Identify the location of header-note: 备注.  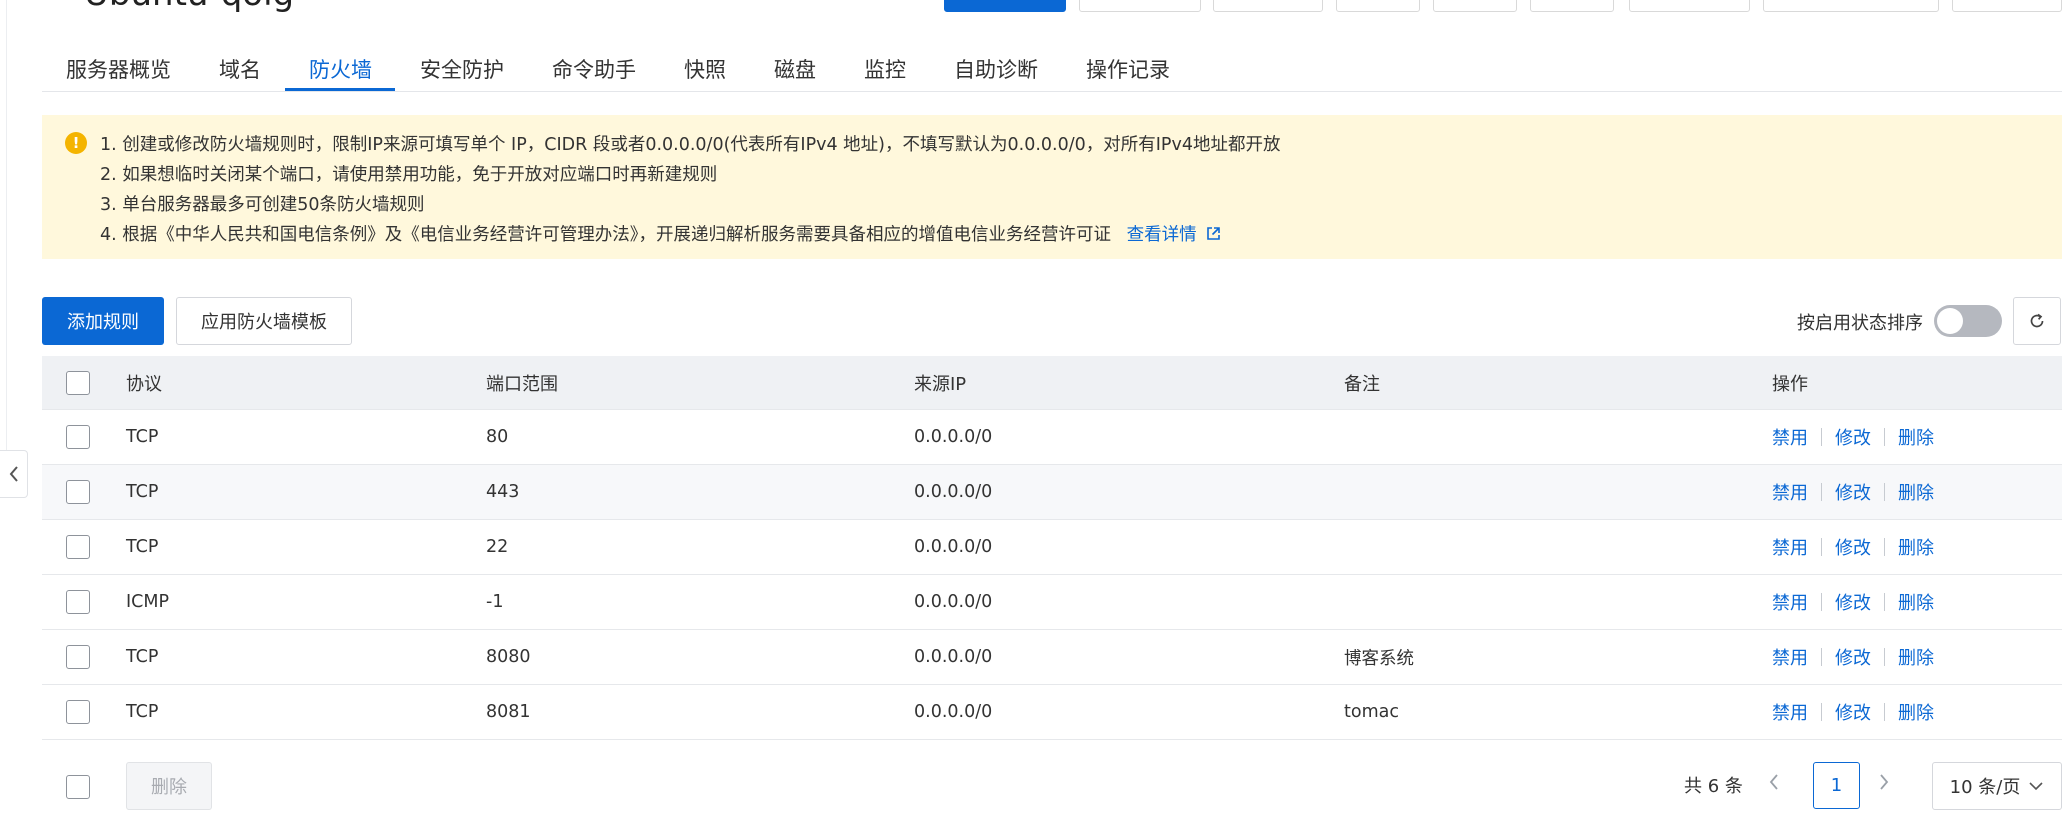
(1362, 384).